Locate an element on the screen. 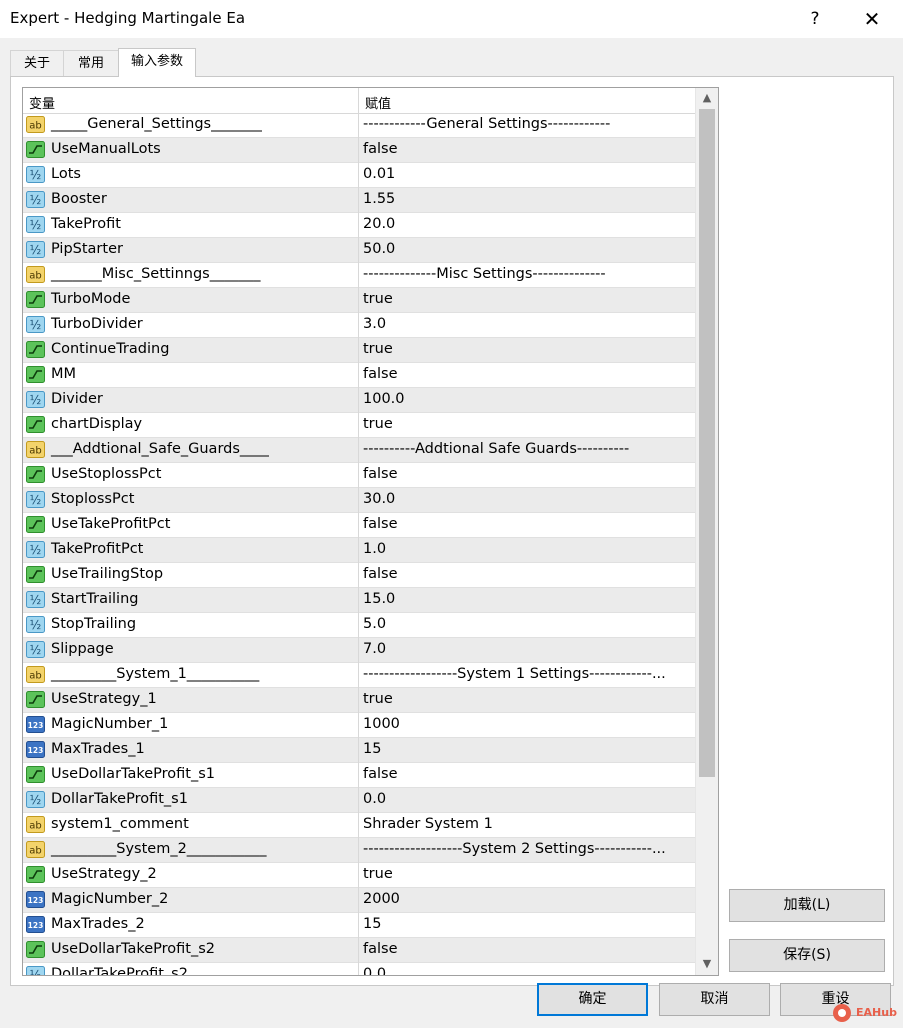 The image size is (903, 1028). table-row: chartDisplay true is located at coordinates (359, 425).